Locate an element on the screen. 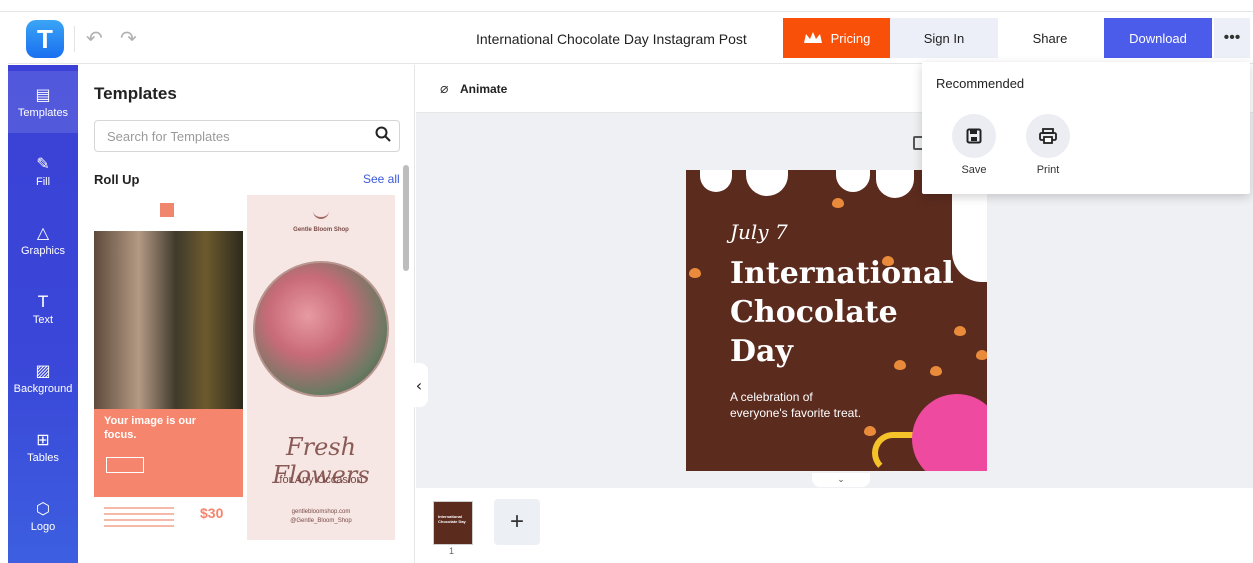  sidebar-item-logo: ⬡ Logo is located at coordinates (43, 516).